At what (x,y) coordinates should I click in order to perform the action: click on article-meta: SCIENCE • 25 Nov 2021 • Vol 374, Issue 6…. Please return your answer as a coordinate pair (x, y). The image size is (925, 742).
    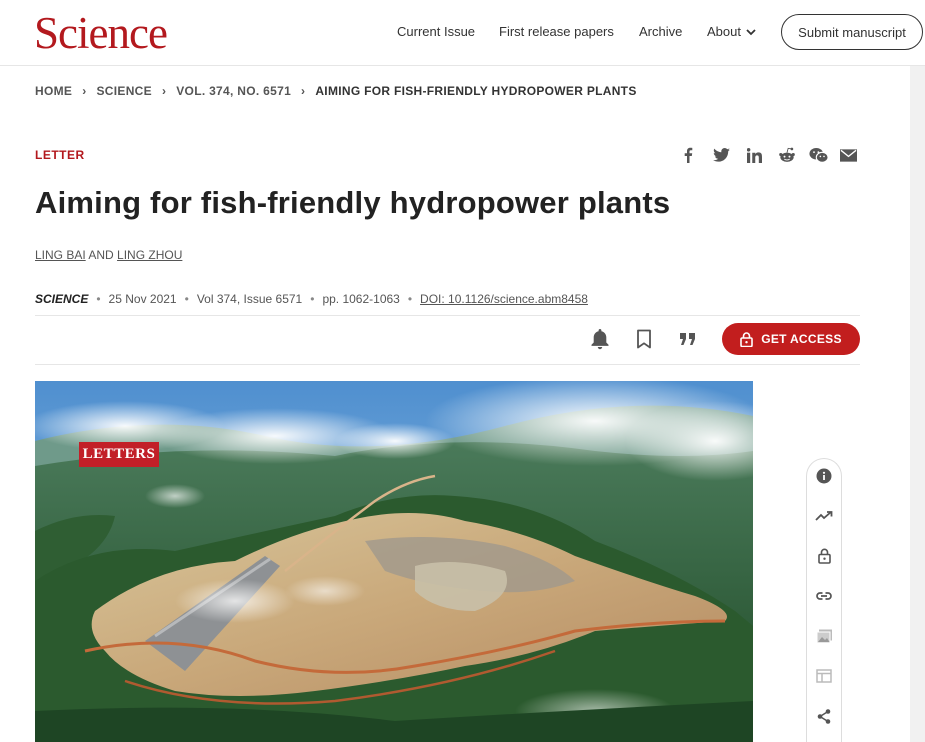
    Looking at the image, I should click on (311, 299).